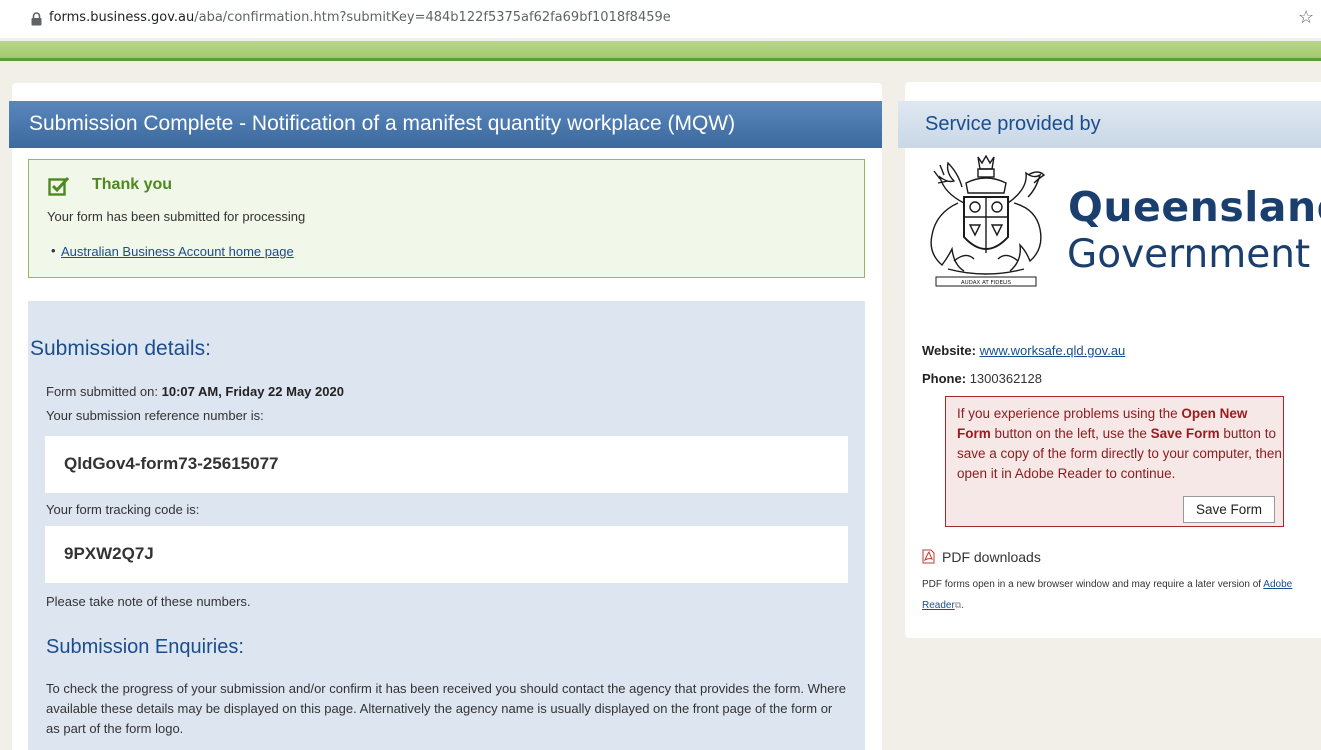  I want to click on url-host: forms.business.gov.au, so click(122, 17).